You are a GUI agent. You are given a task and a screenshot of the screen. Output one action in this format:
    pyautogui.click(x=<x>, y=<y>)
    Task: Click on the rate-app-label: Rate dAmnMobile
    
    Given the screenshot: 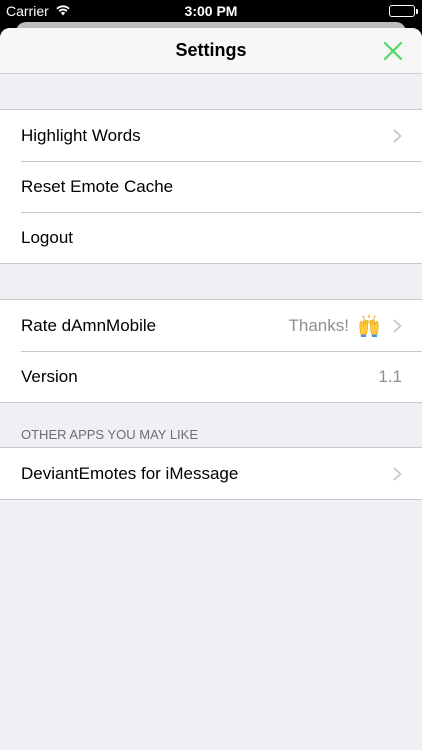 What is the action you would take?
    pyautogui.click(x=89, y=325)
    